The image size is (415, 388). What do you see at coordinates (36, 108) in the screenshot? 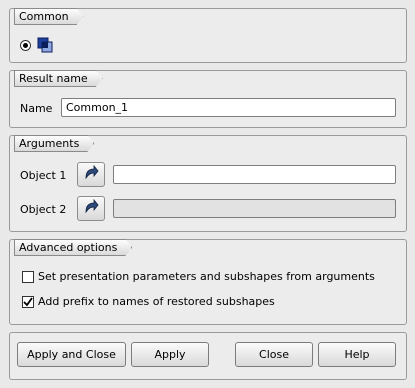
I see `name-label: Name` at bounding box center [36, 108].